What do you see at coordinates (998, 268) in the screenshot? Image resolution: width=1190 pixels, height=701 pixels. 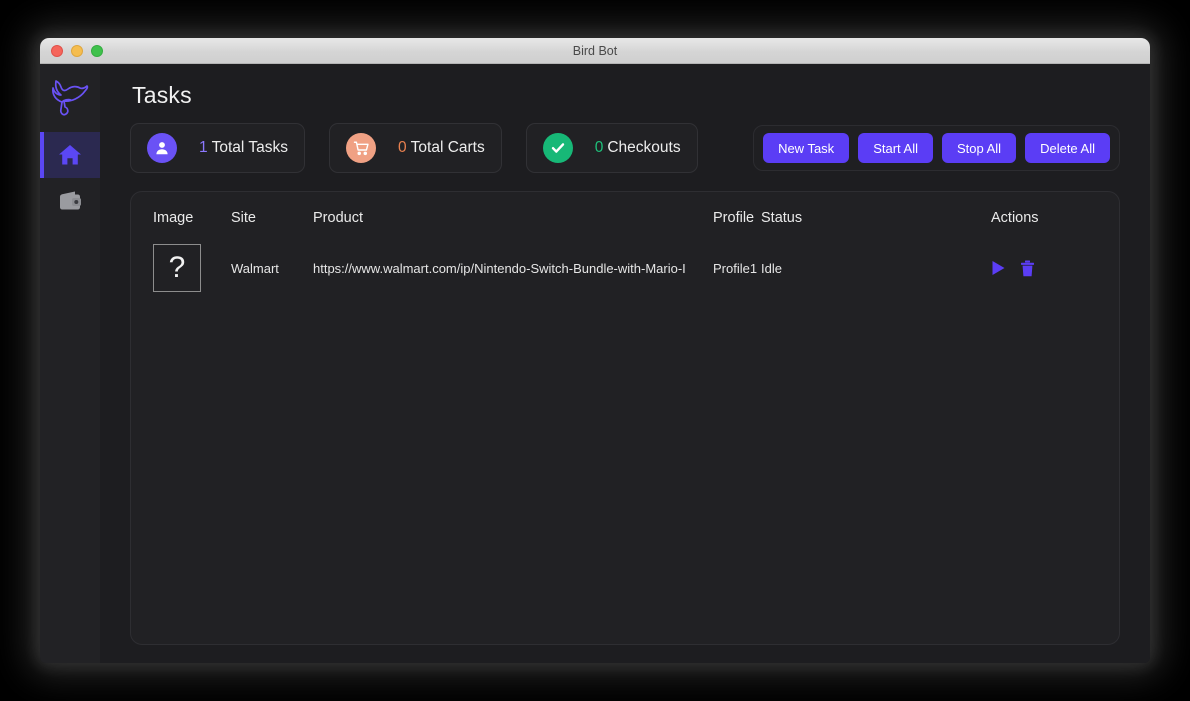 I see `start-task-icon` at bounding box center [998, 268].